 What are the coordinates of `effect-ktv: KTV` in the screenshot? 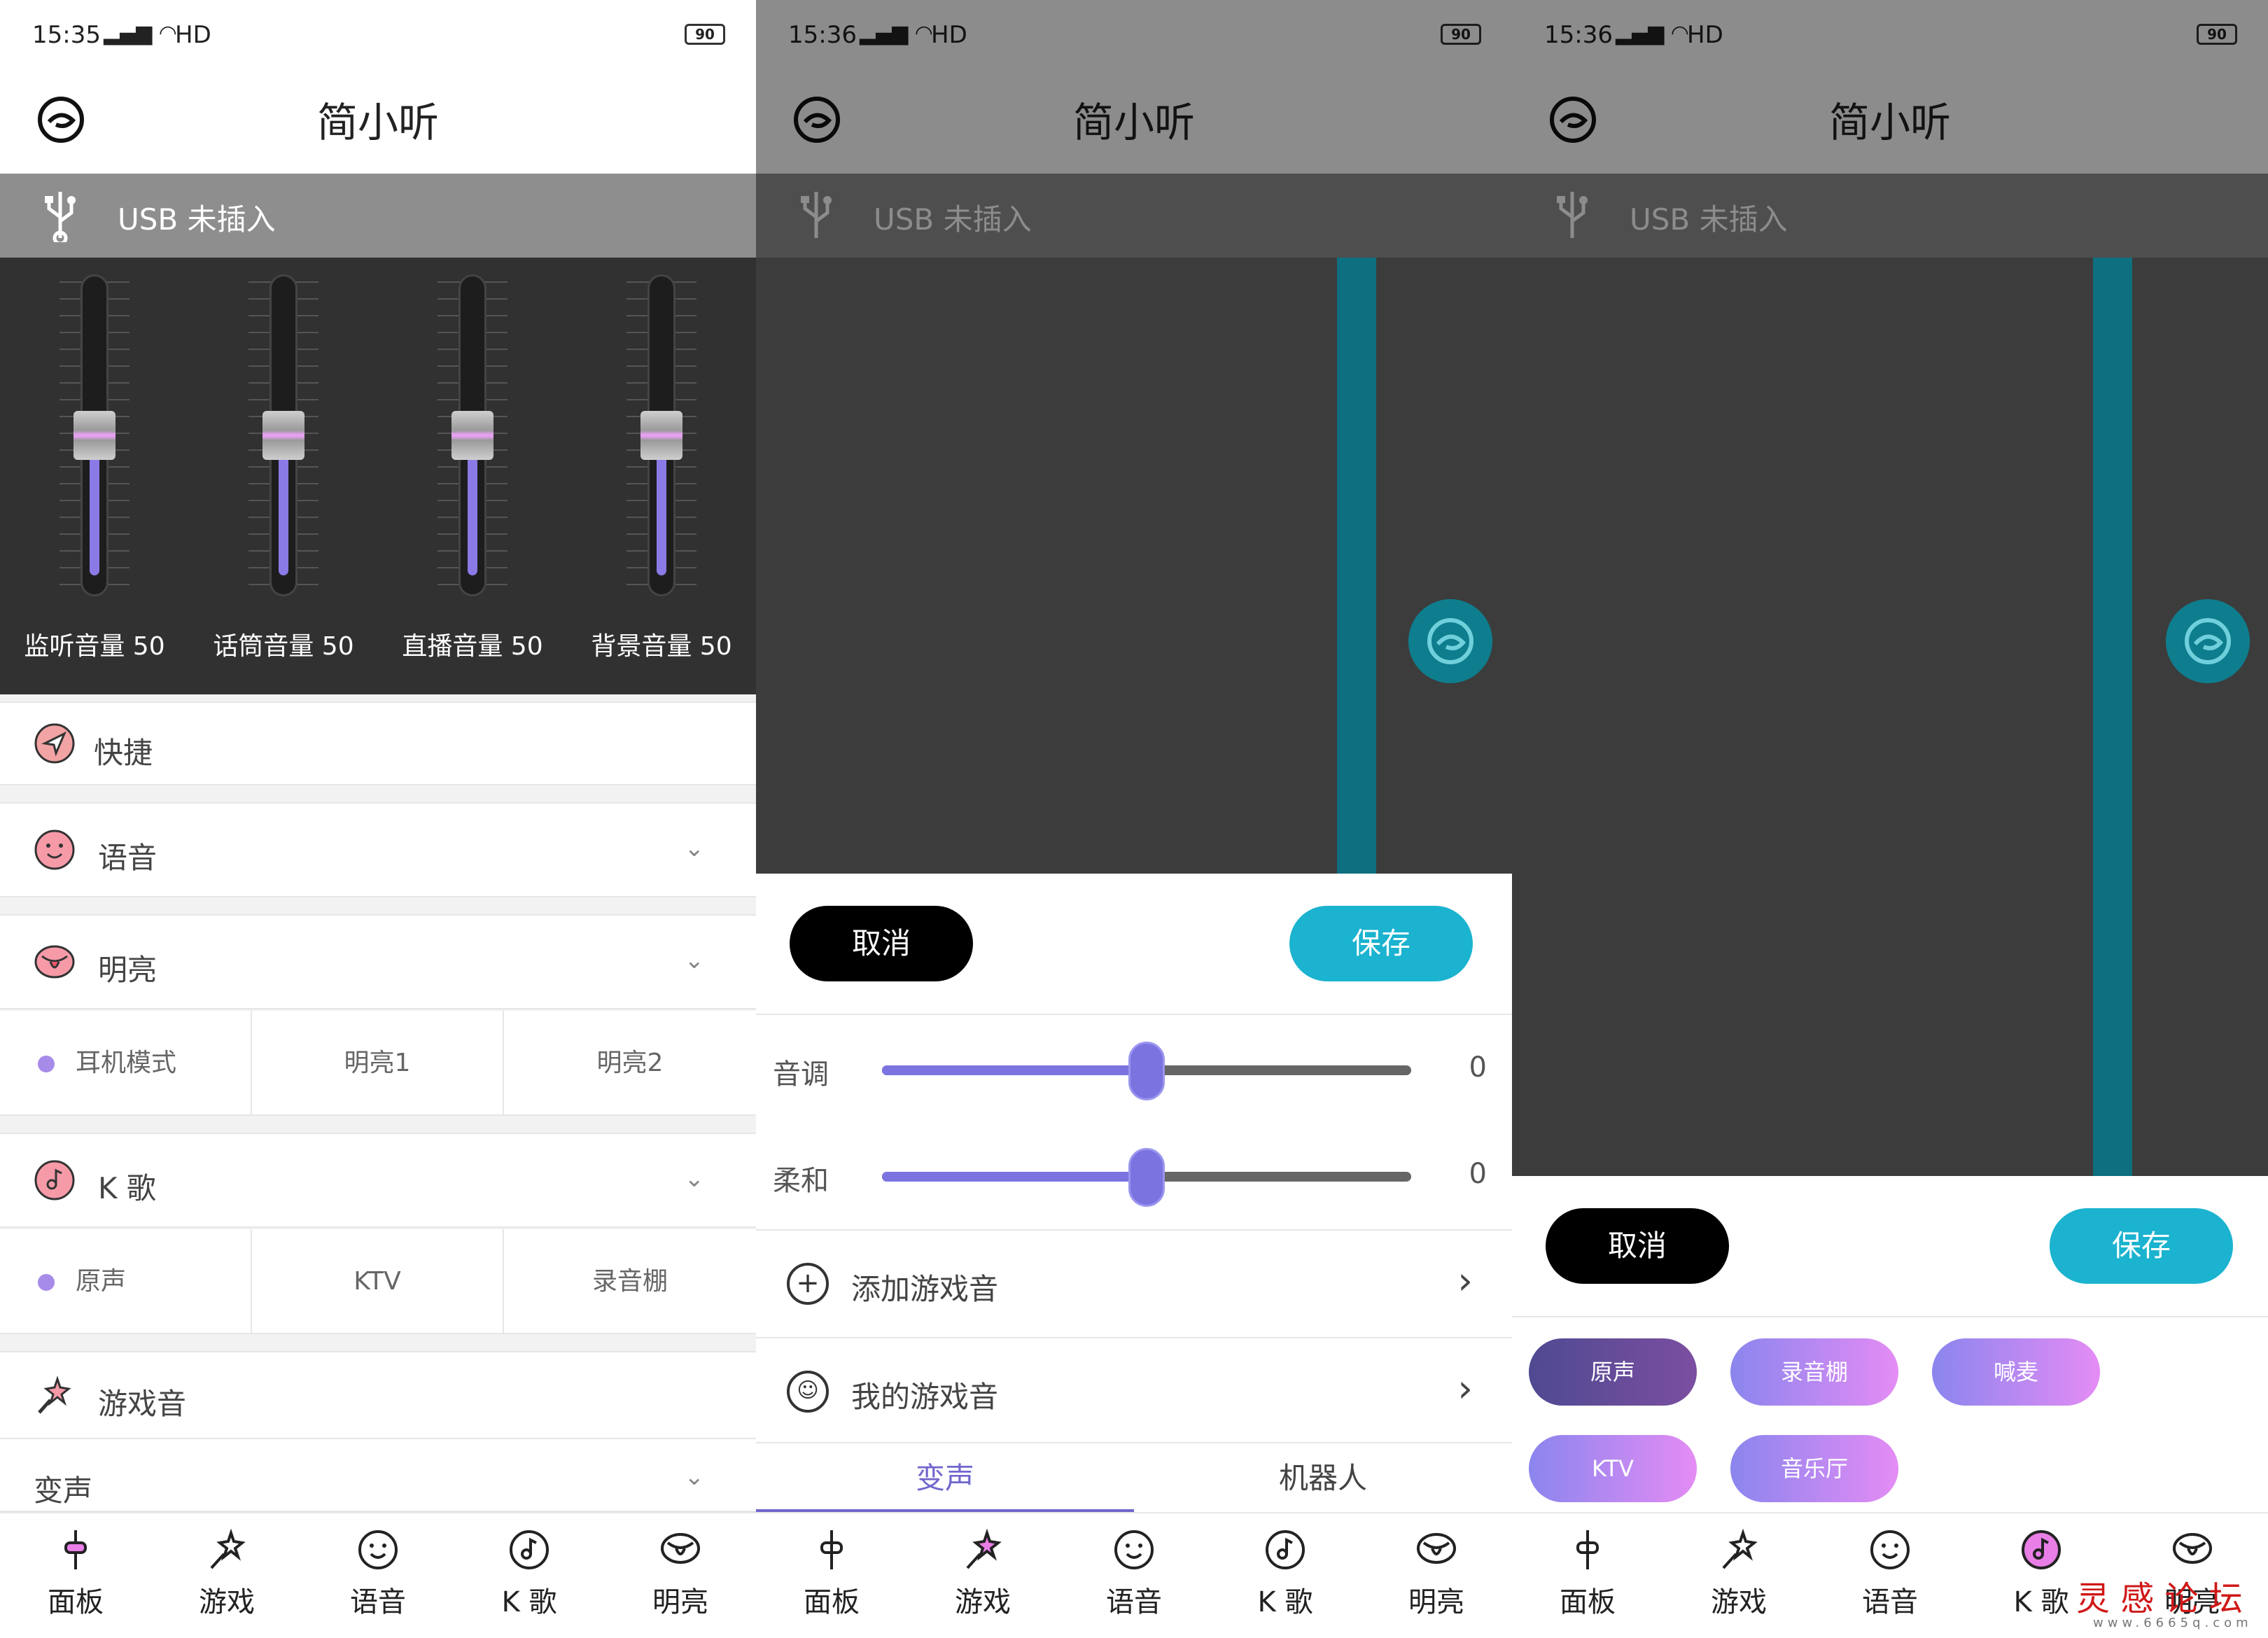 It's located at (1613, 1468).